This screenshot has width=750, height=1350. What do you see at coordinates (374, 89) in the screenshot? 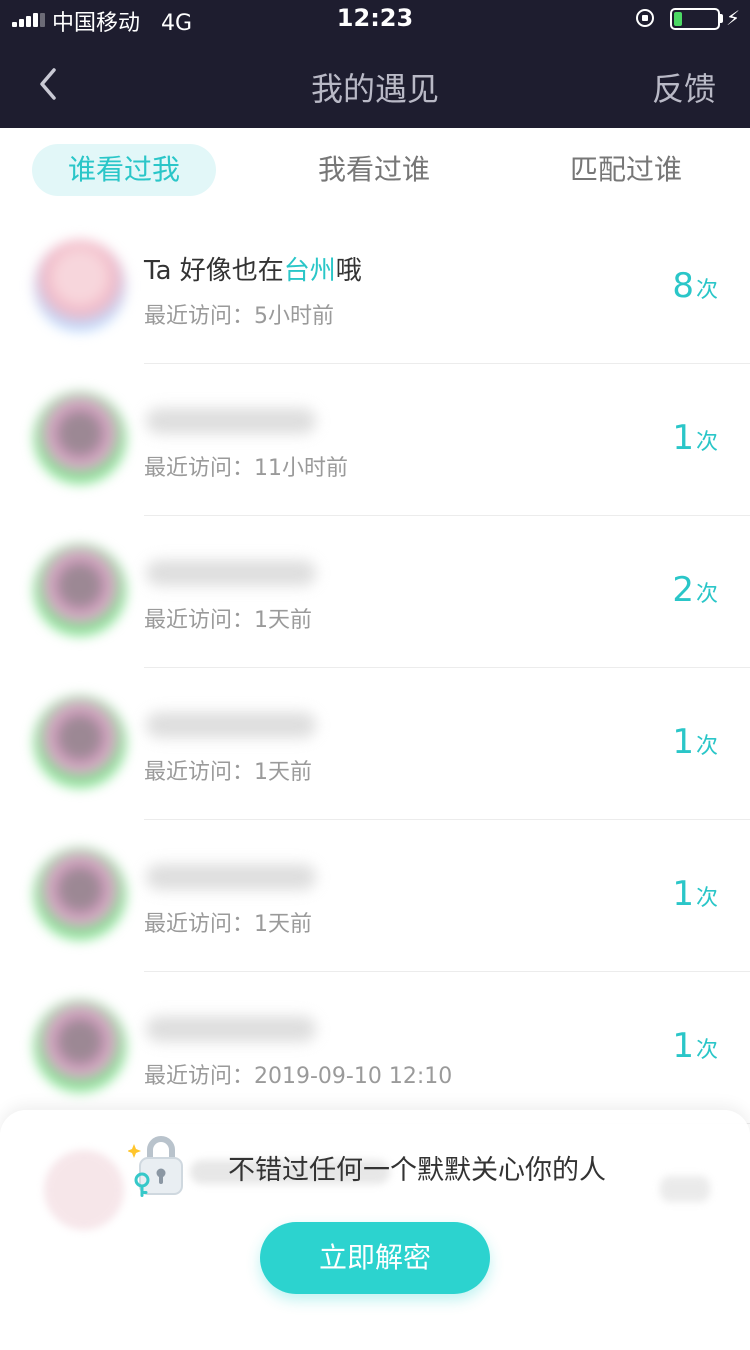
I see `page-title: 我的遇见` at bounding box center [374, 89].